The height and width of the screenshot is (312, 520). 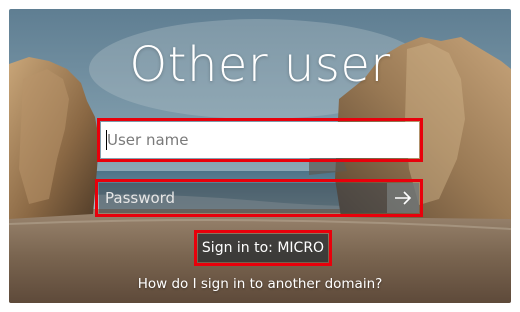 What do you see at coordinates (260, 284) in the screenshot?
I see `other-domain-help-link: How do I sign in to another domain?` at bounding box center [260, 284].